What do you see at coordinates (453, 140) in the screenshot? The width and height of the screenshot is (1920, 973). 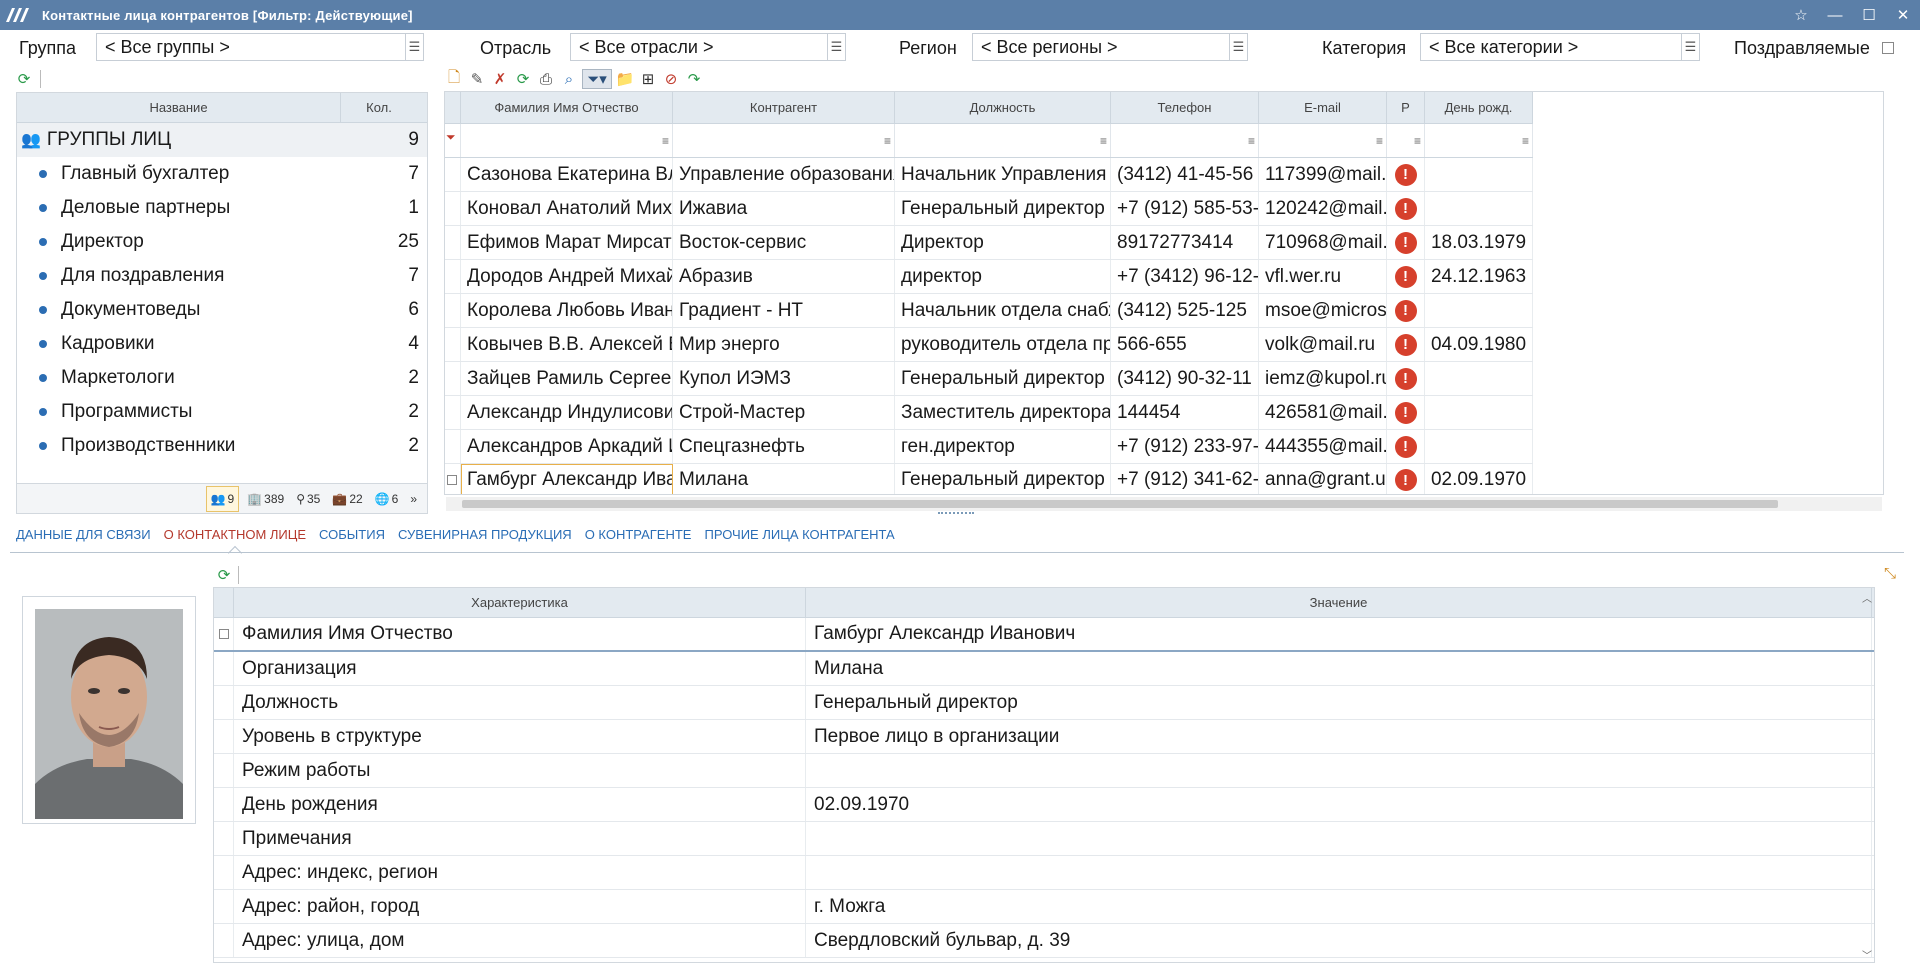 I see `clear-filter-icon: ⏷` at bounding box center [453, 140].